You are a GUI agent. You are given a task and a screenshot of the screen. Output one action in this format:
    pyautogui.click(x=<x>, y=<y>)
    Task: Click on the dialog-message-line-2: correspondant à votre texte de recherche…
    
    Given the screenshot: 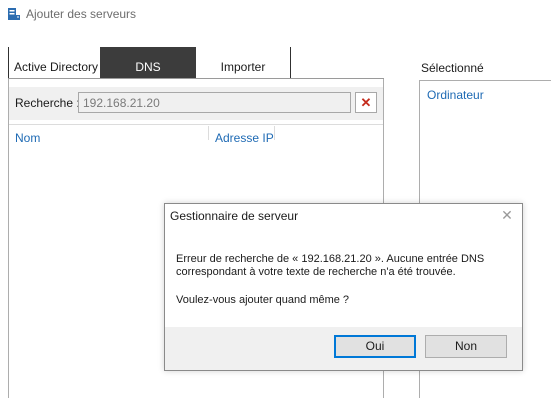 What is the action you would take?
    pyautogui.click(x=316, y=272)
    